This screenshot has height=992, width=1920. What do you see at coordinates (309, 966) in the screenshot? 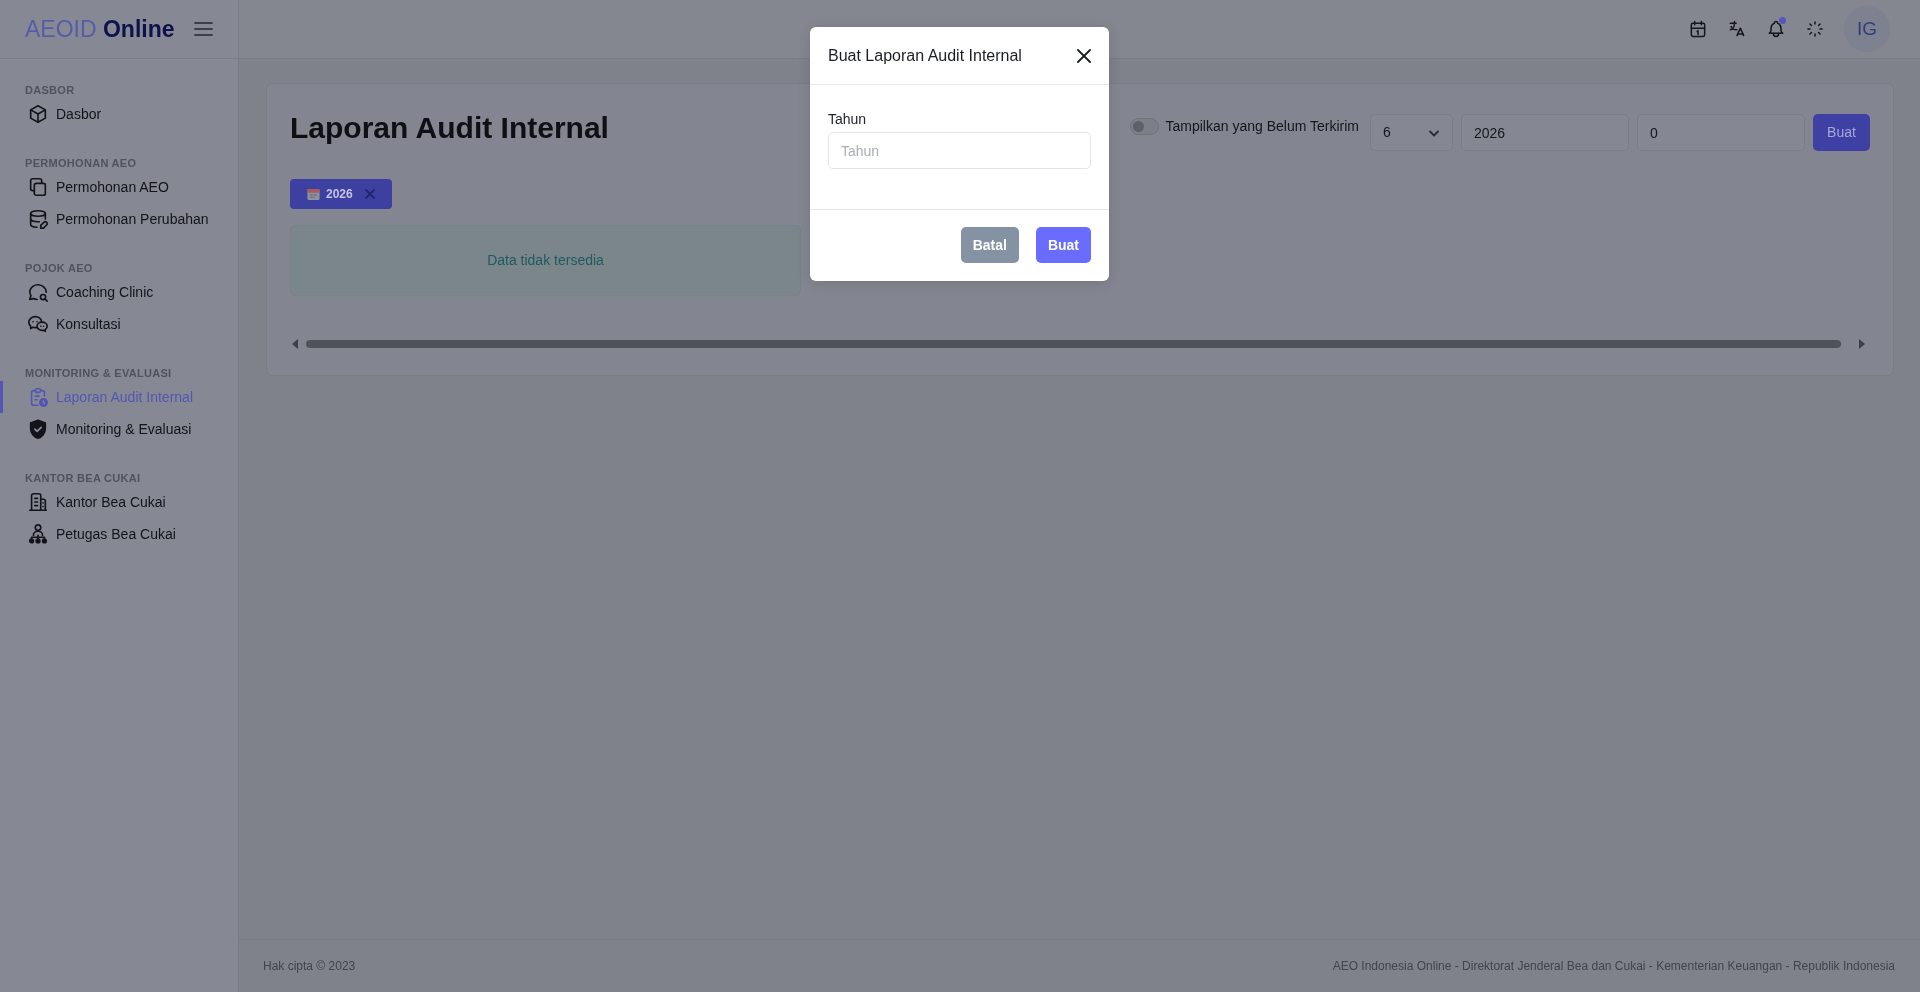
I see `copyright-text: Hak cipta © 2023` at bounding box center [309, 966].